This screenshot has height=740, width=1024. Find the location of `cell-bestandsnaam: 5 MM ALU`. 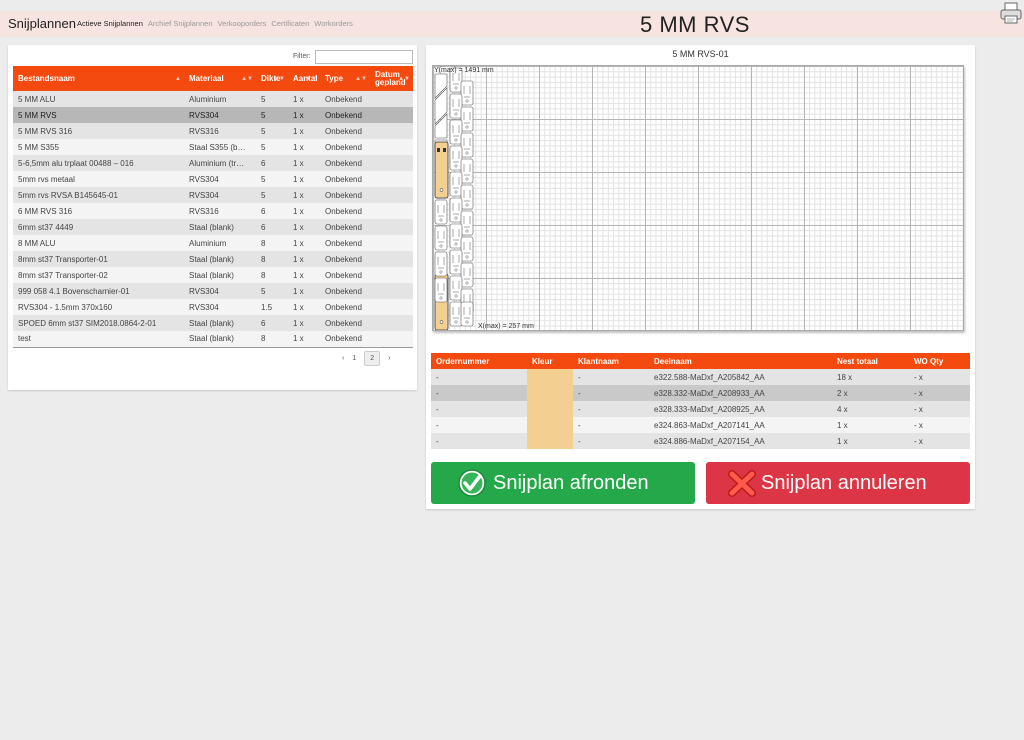

cell-bestandsnaam: 5 MM ALU is located at coordinates (98, 99).